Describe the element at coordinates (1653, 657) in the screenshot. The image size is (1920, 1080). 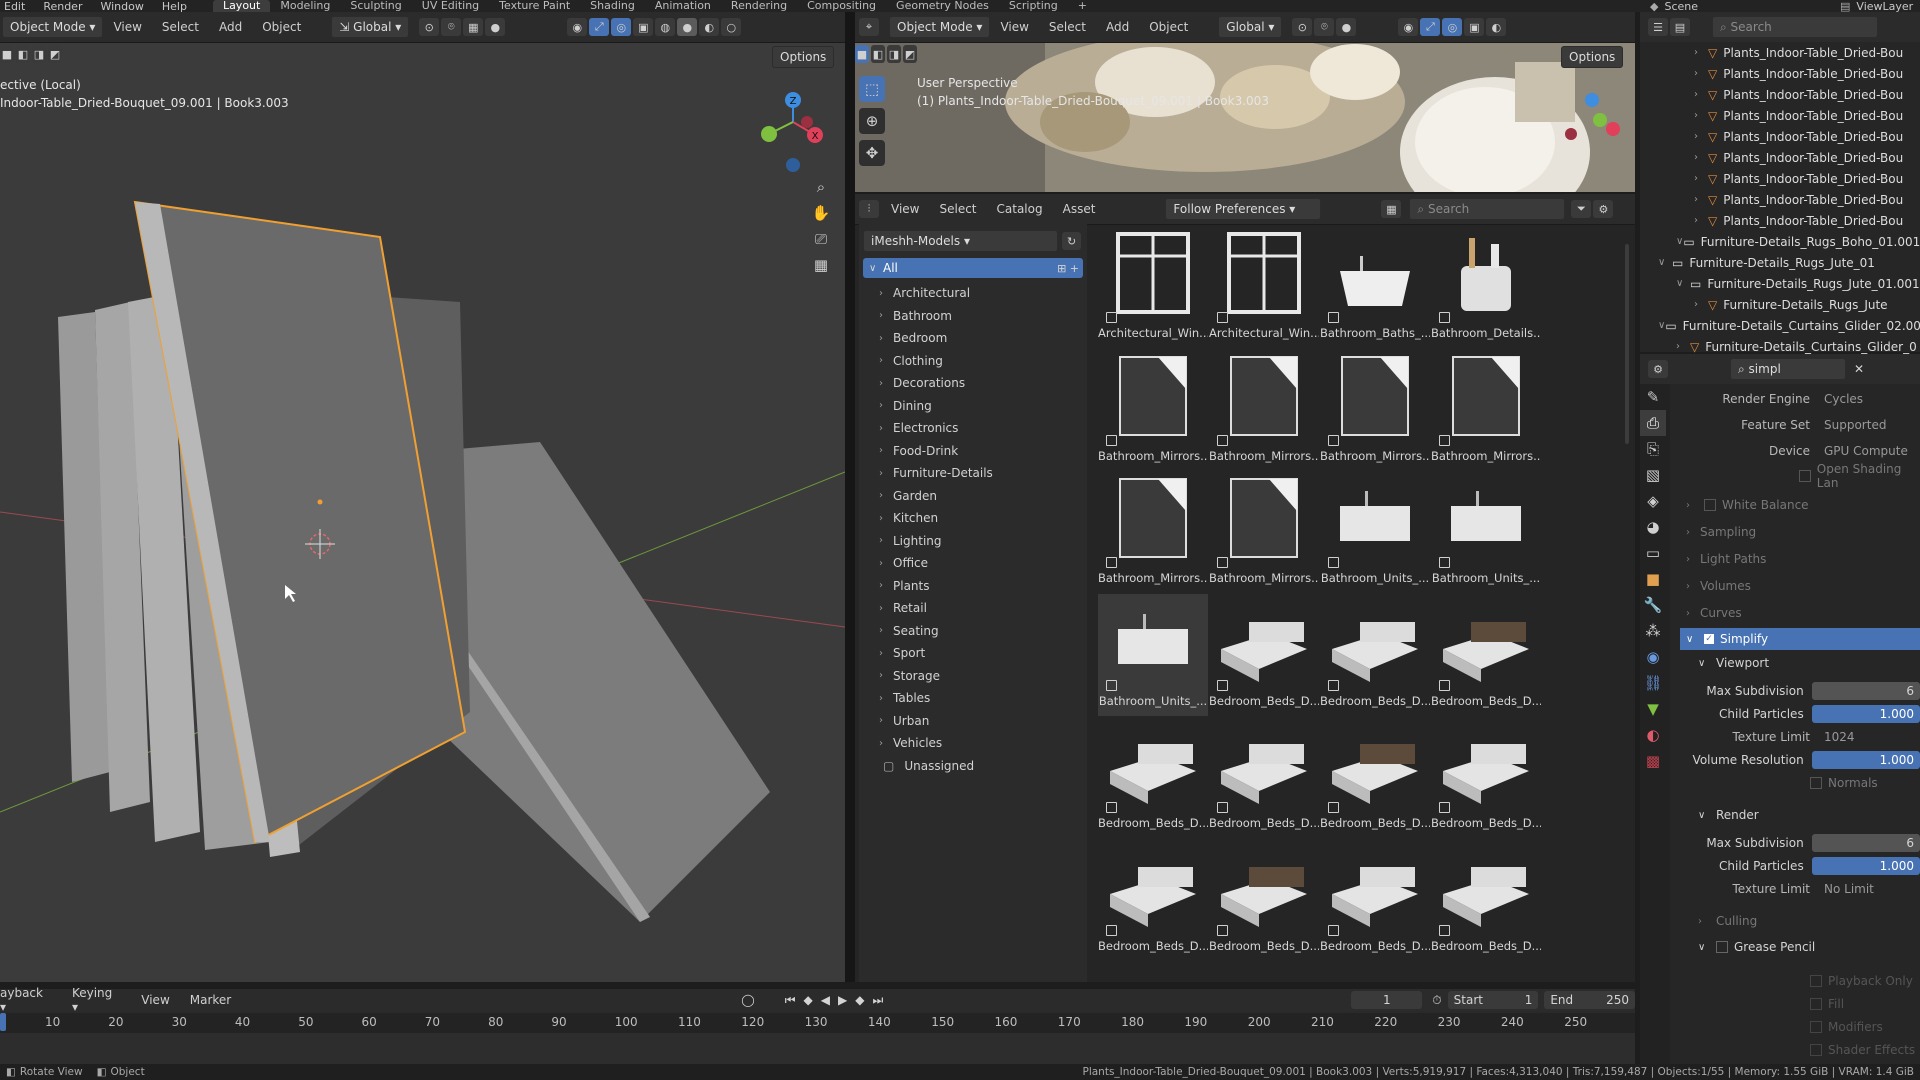
I see `physics-tab-icon: ◉` at that location.